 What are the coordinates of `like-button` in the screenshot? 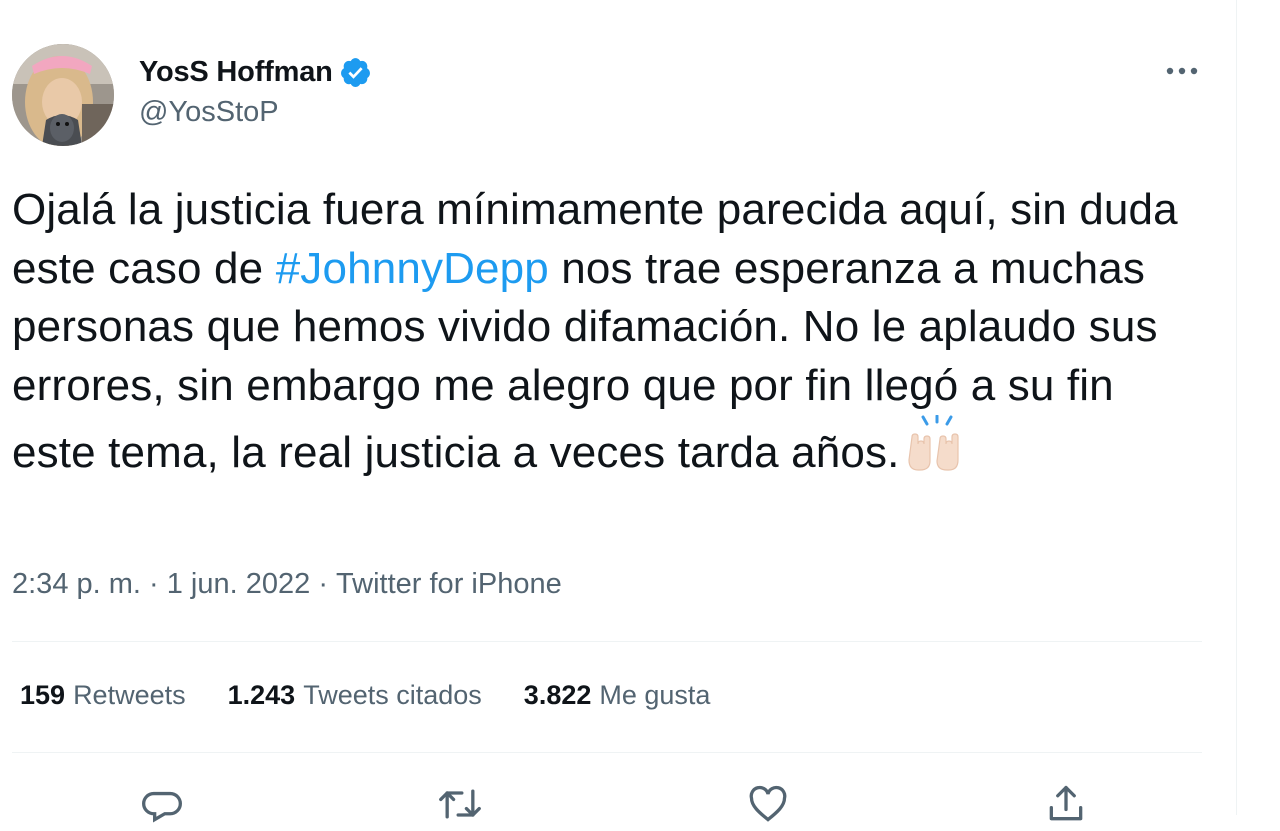 It's located at (768, 802).